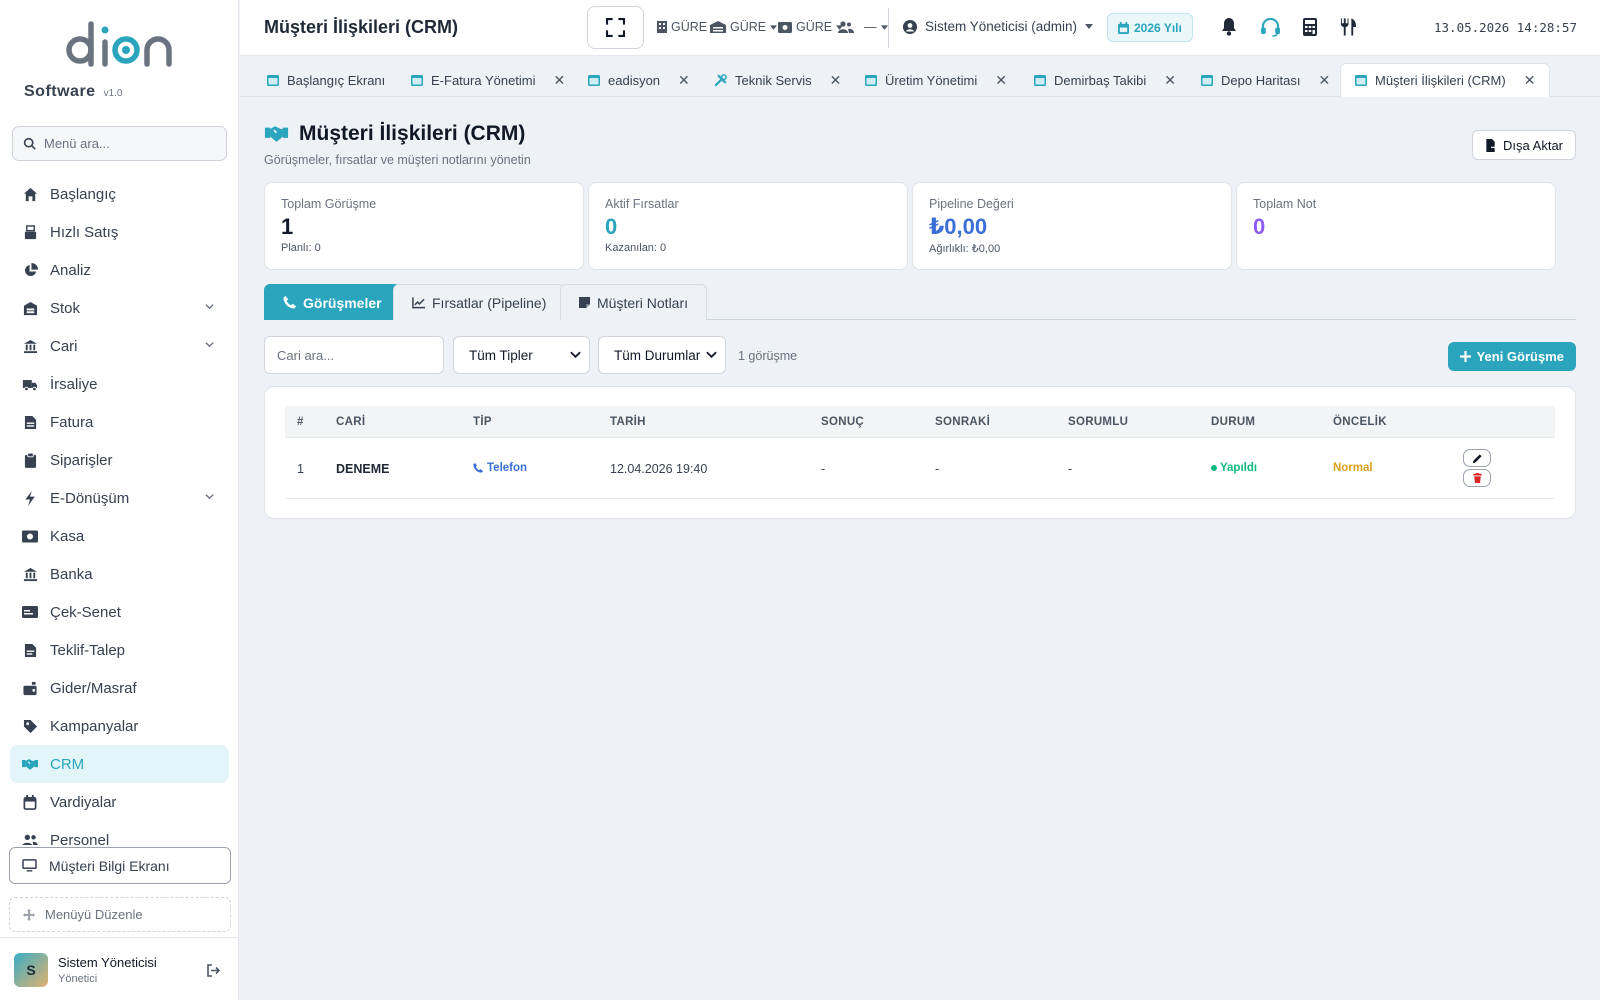 This screenshot has height=1000, width=1600. What do you see at coordinates (1511, 356) in the screenshot?
I see `new-call-button: Yeni Görüşme` at bounding box center [1511, 356].